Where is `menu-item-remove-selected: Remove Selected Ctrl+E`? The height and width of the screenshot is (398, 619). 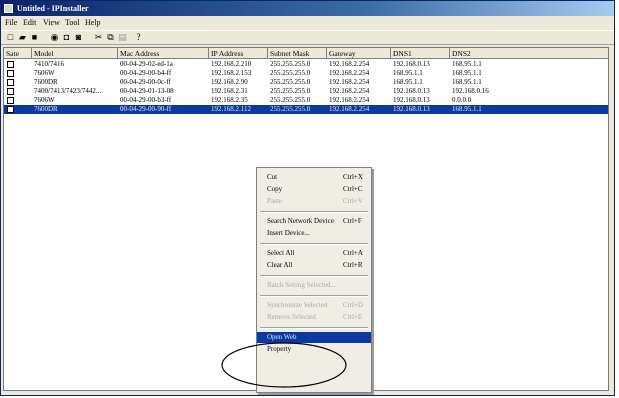 menu-item-remove-selected: Remove Selected Ctrl+E is located at coordinates (314, 317).